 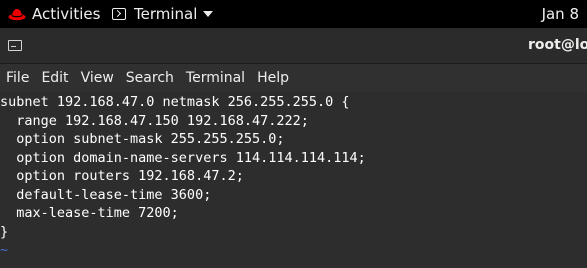 I want to click on terminal-app-icon, so click(x=119, y=14).